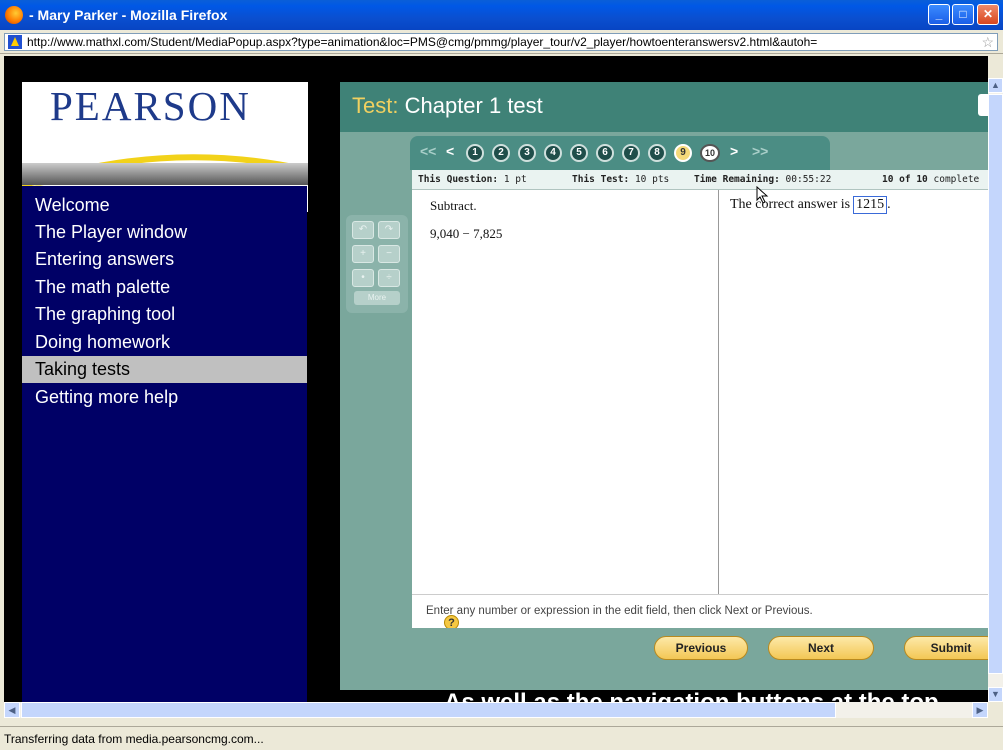  What do you see at coordinates (164, 232) in the screenshot?
I see `sidebar-item-player-window: The Player window` at bounding box center [164, 232].